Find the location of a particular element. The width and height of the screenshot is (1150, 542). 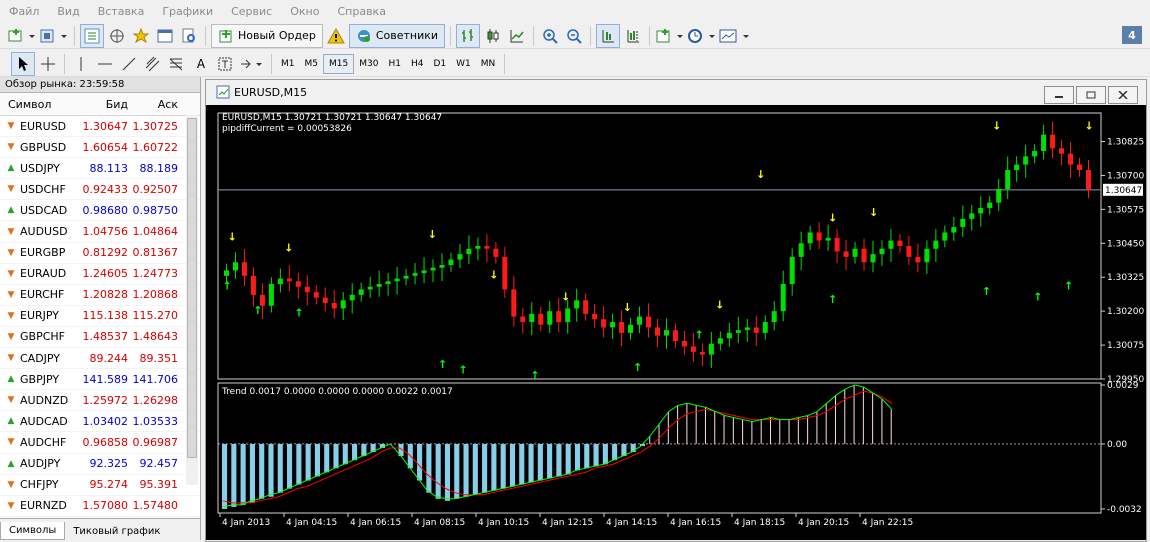

symbol-cell: ▲ USDJPY is located at coordinates (40, 168).